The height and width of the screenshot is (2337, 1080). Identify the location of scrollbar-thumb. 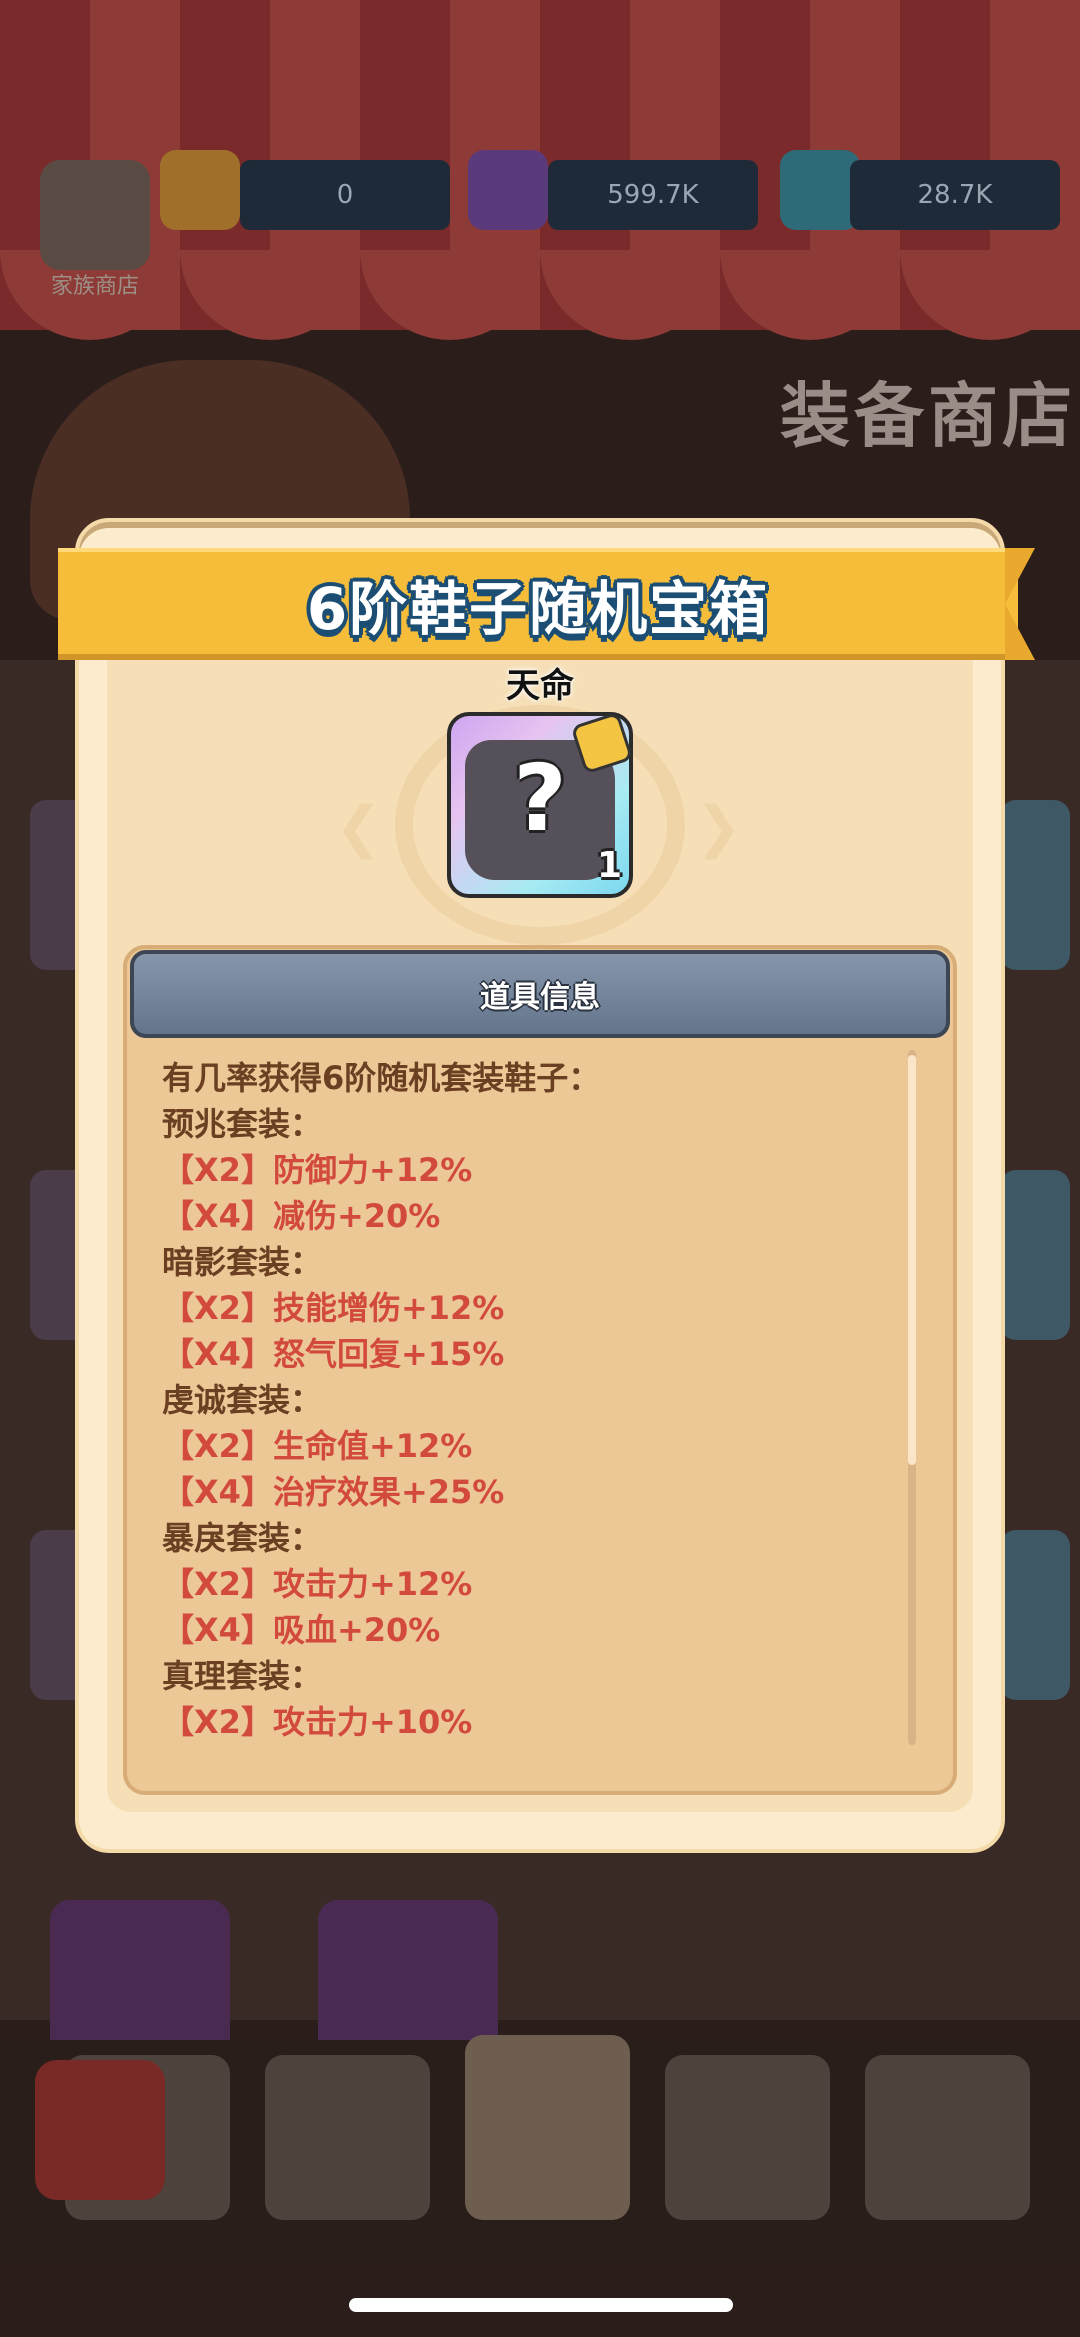
(912, 1260).